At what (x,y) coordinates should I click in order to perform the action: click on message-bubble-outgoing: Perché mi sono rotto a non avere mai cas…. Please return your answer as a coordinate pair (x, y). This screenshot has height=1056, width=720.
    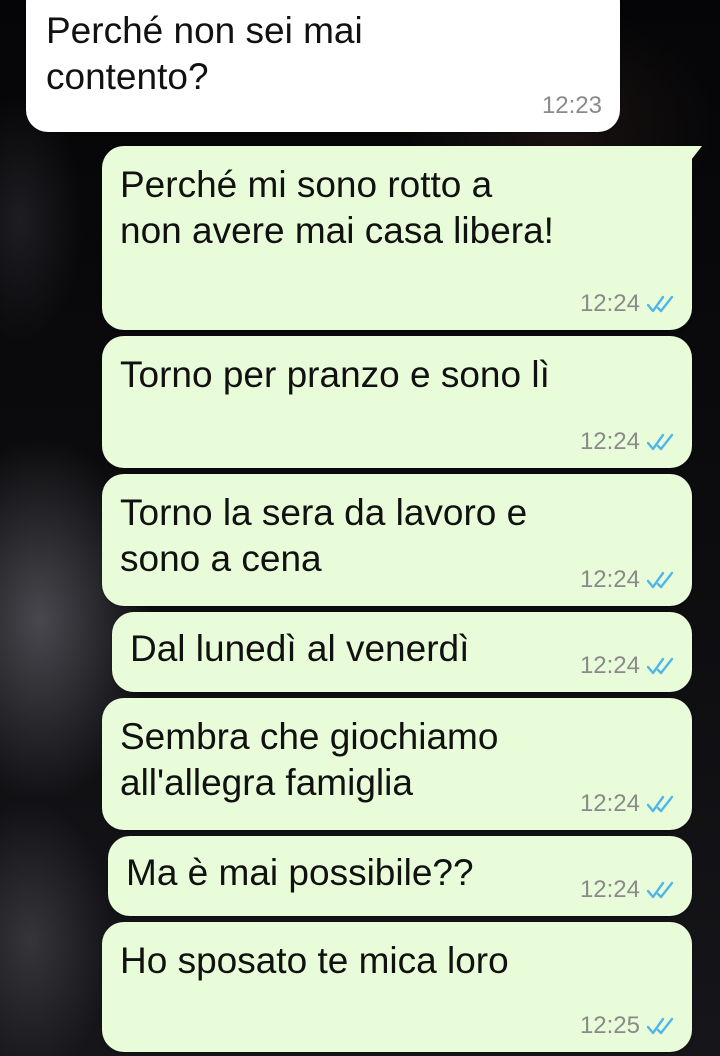
    Looking at the image, I should click on (402, 238).